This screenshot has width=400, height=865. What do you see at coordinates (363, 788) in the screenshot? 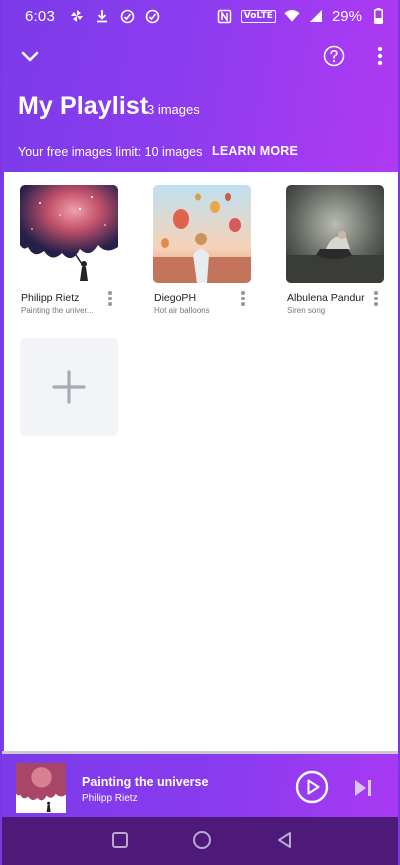
I see `skip-next-icon` at bounding box center [363, 788].